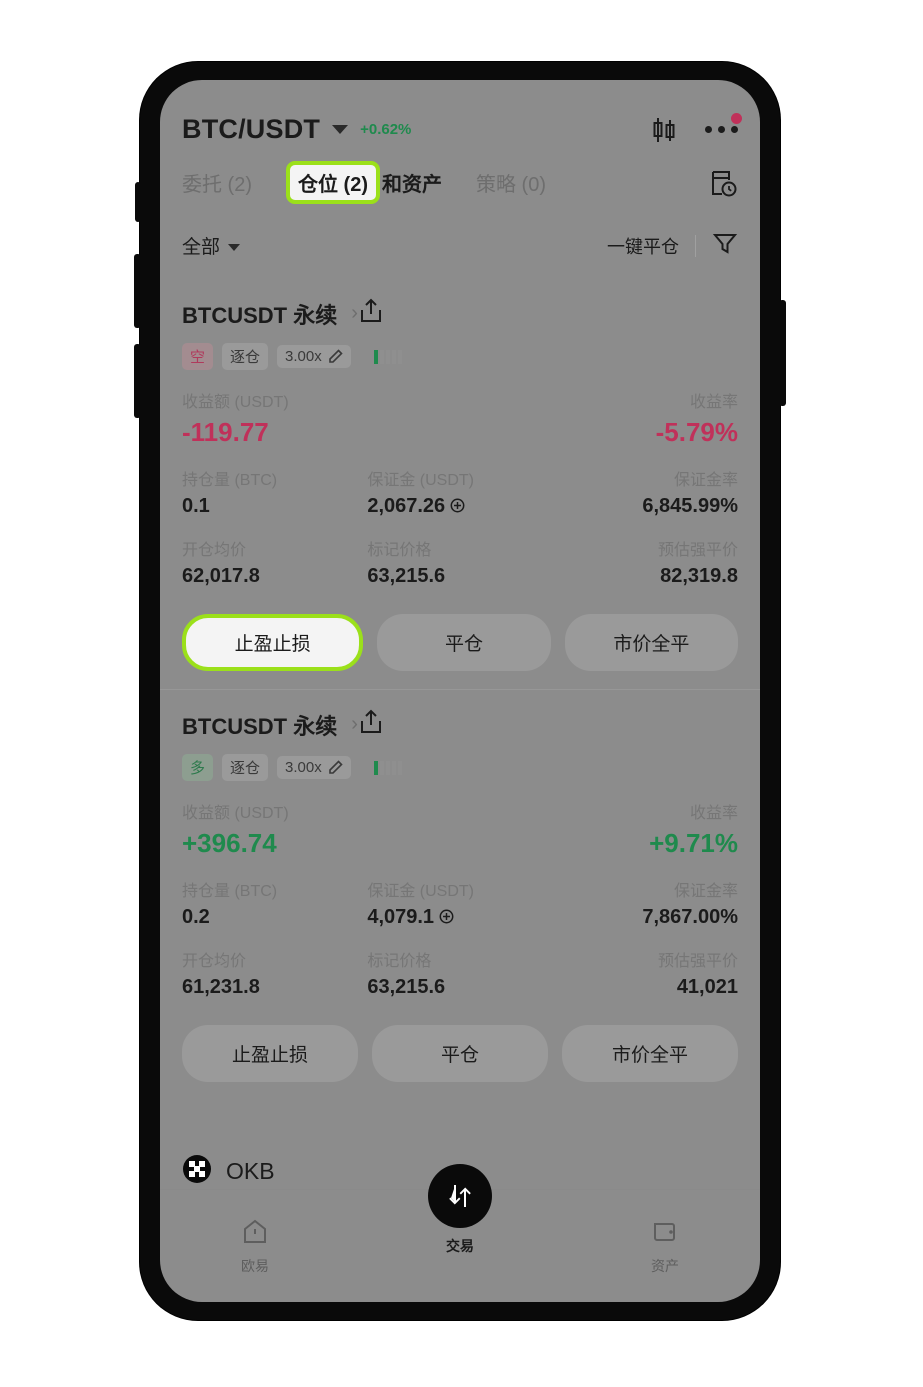 The height and width of the screenshot is (1387, 923). What do you see at coordinates (664, 130) in the screenshot?
I see `candlestick-icon` at bounding box center [664, 130].